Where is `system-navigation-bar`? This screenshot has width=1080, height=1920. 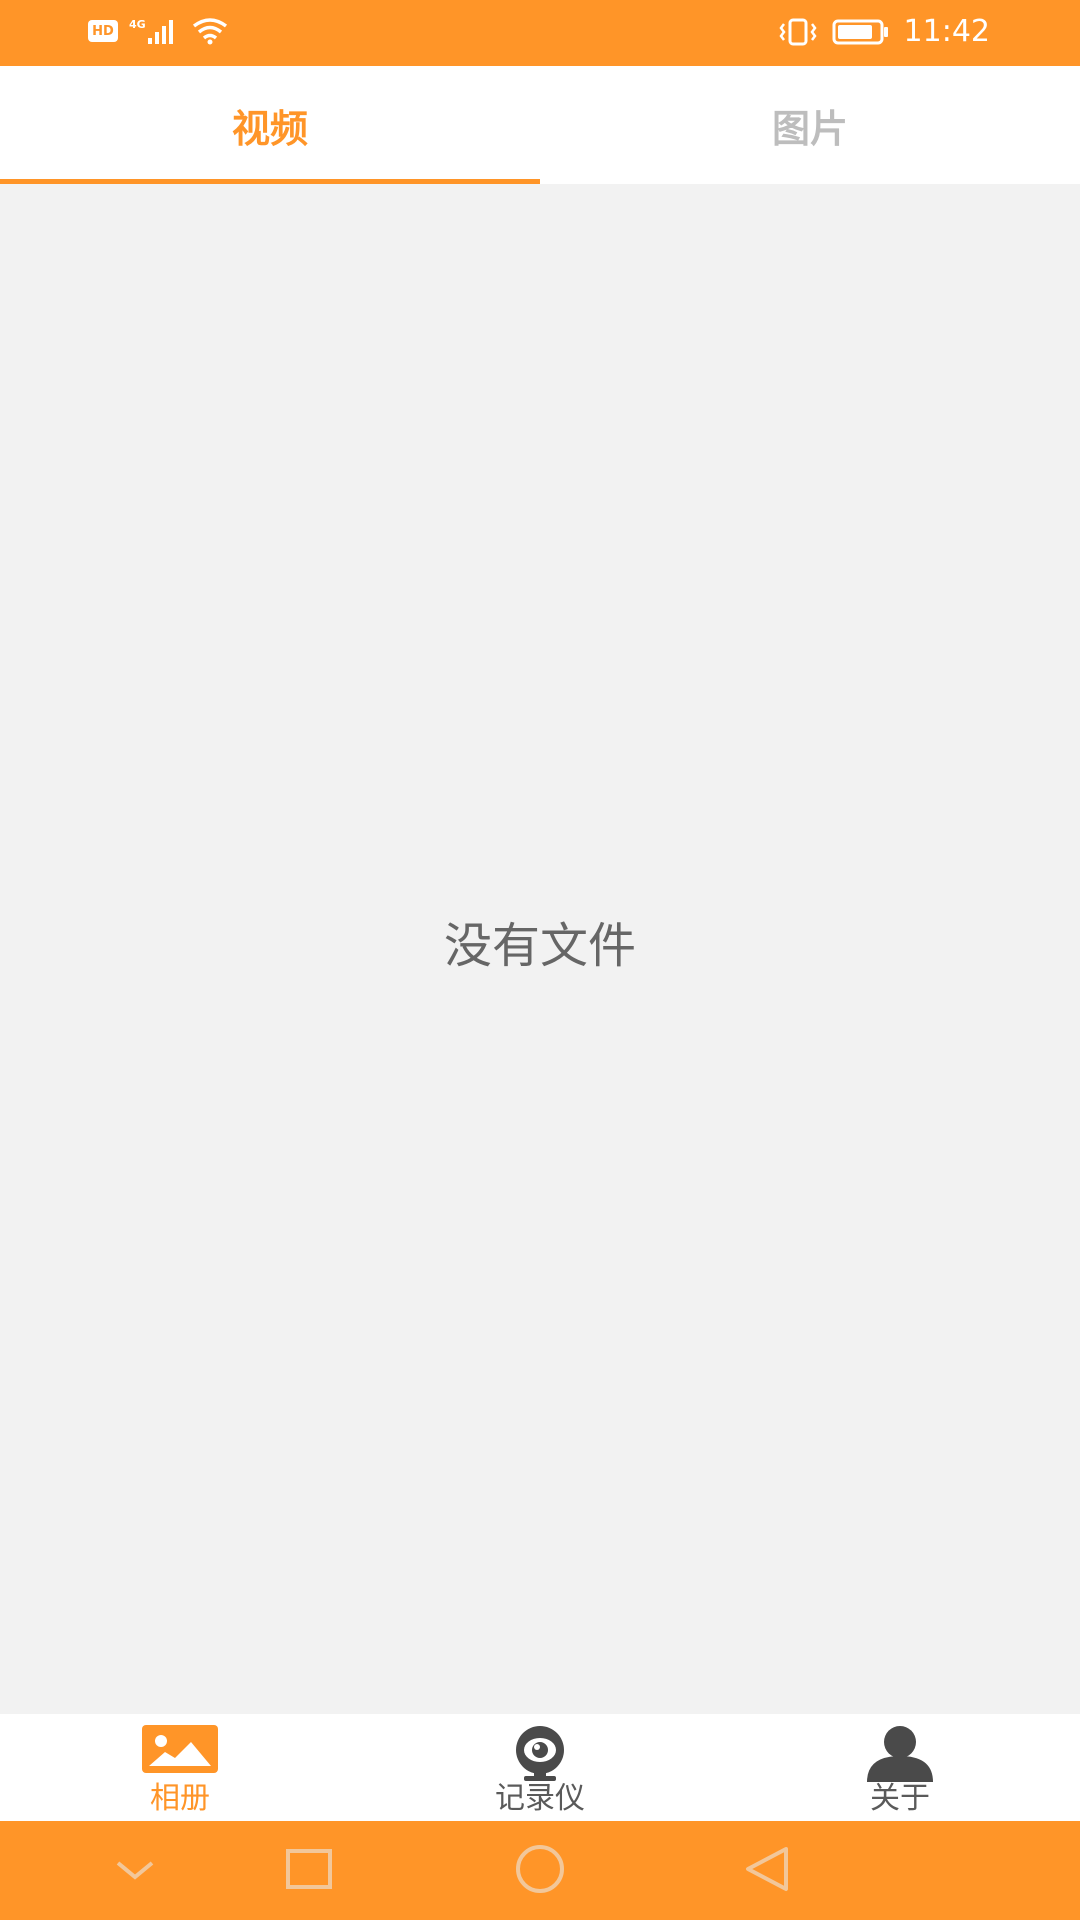
system-navigation-bar is located at coordinates (540, 1870).